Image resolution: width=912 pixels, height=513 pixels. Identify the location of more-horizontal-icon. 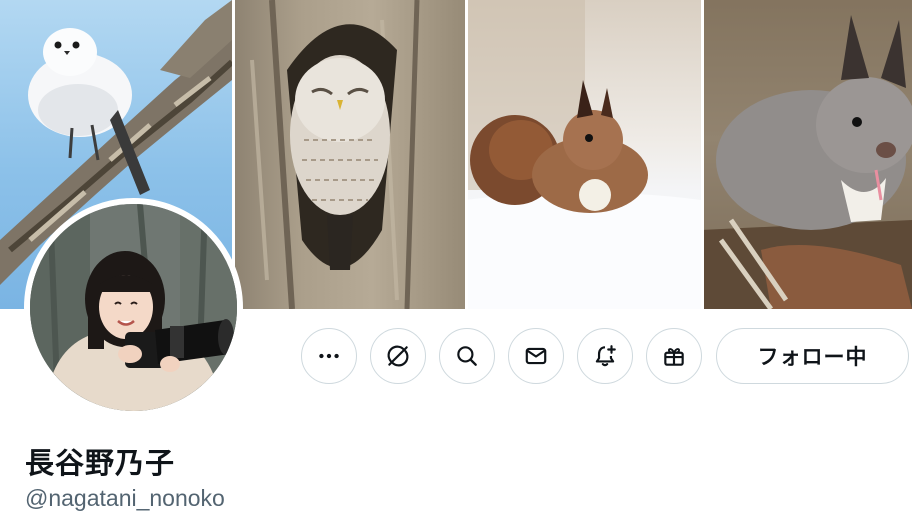
(329, 356).